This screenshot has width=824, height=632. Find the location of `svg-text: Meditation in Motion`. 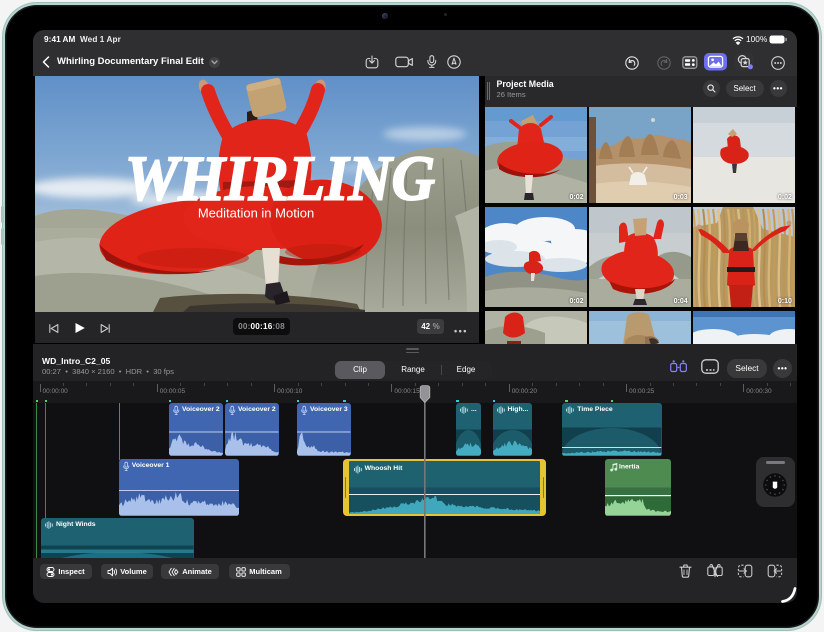

svg-text: Meditation in Motion is located at coordinates (255, 212).